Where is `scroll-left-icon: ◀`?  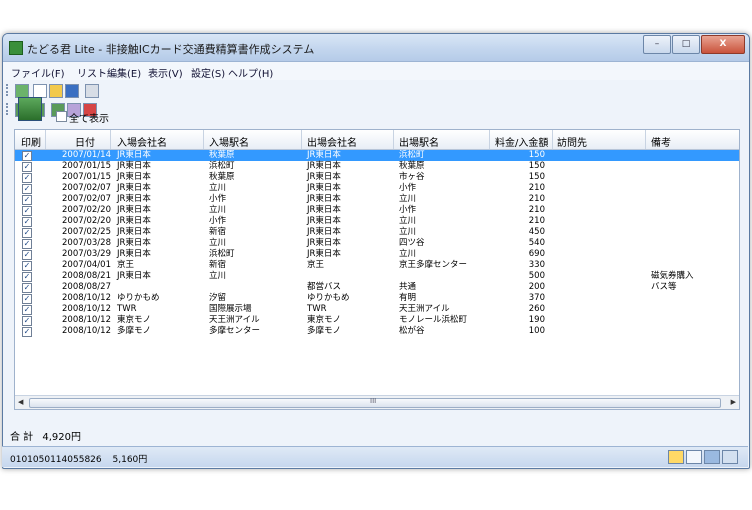 scroll-left-icon: ◀ is located at coordinates (20, 402).